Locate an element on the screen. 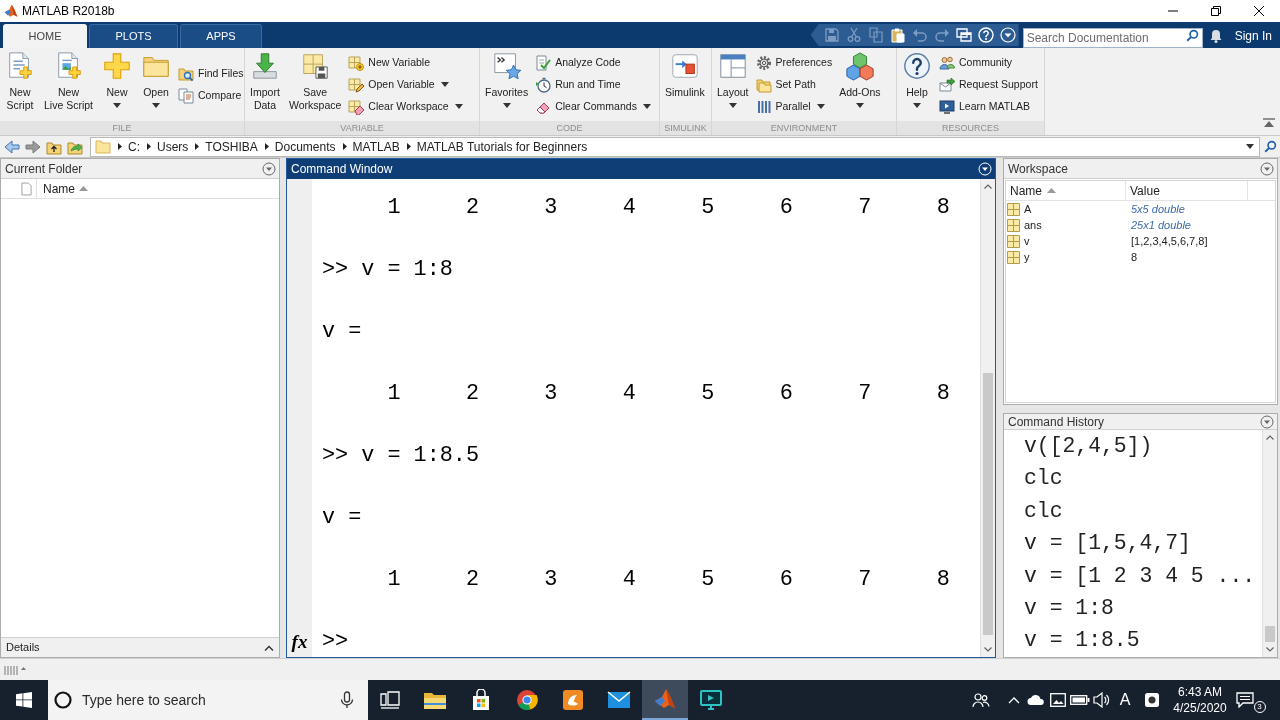 The width and height of the screenshot is (1280, 720). history-entry: v = 1:8 is located at coordinates (1069, 608).